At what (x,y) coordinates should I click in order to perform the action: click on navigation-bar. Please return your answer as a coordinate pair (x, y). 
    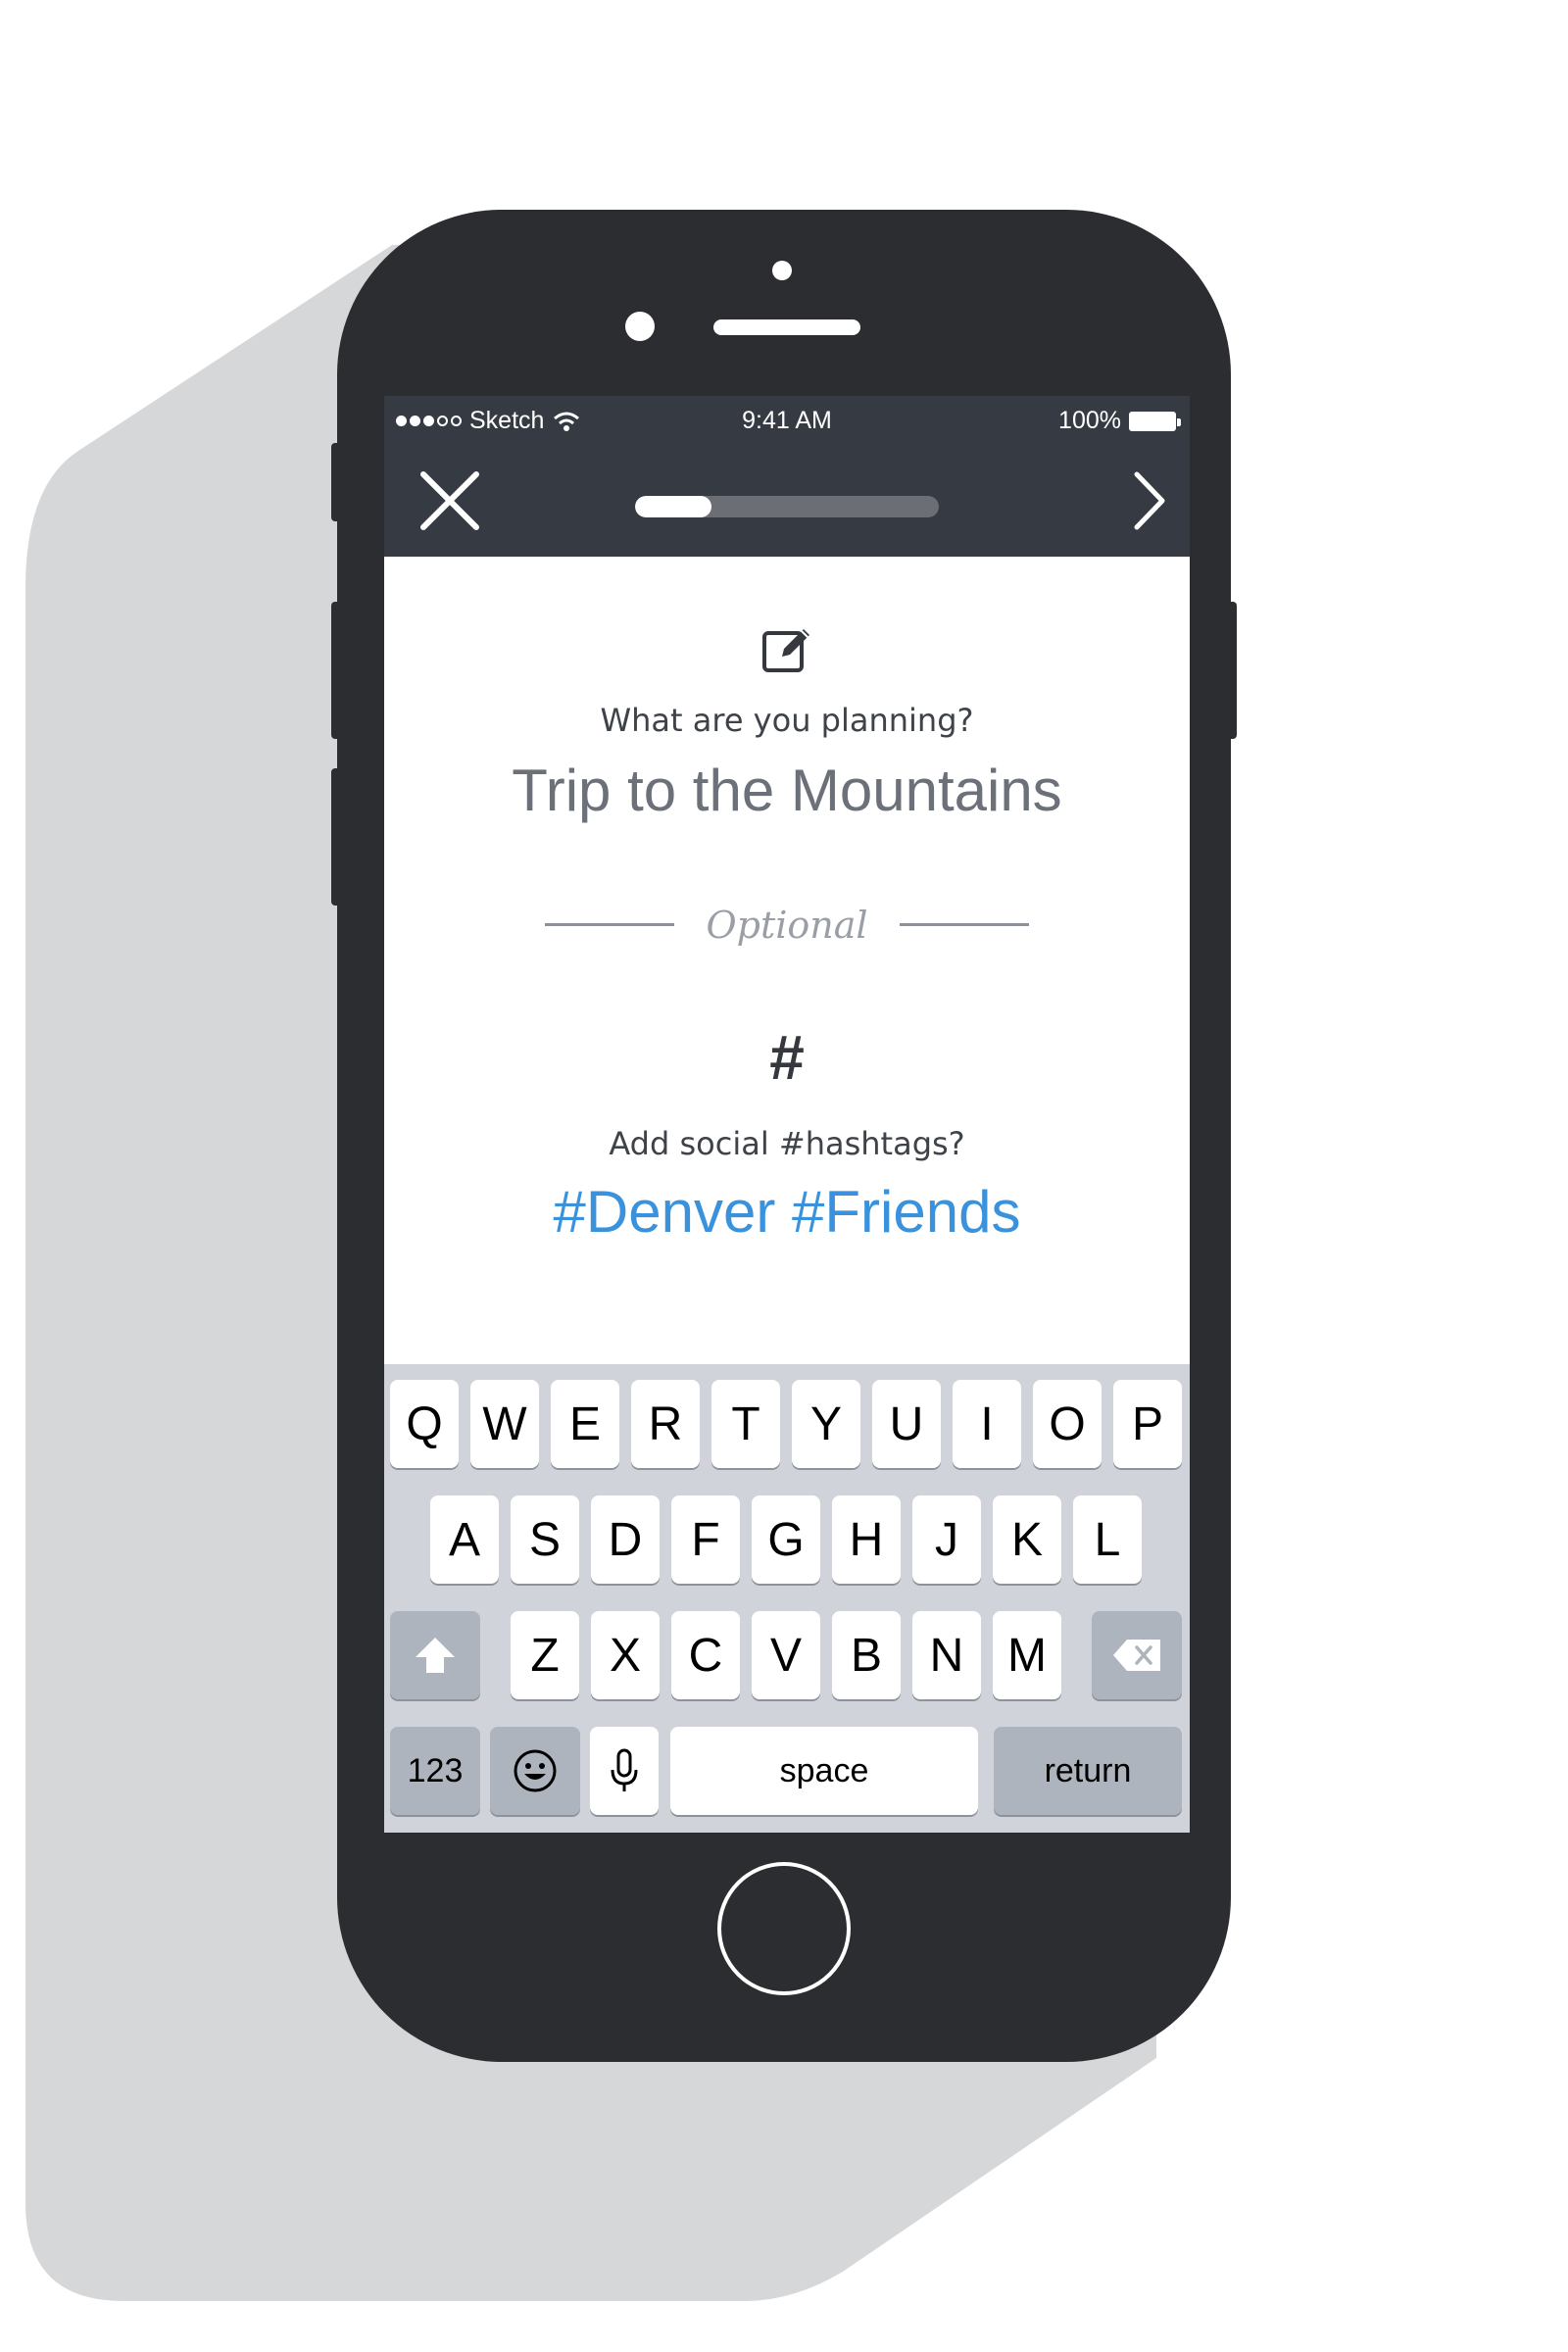
    Looking at the image, I should click on (787, 502).